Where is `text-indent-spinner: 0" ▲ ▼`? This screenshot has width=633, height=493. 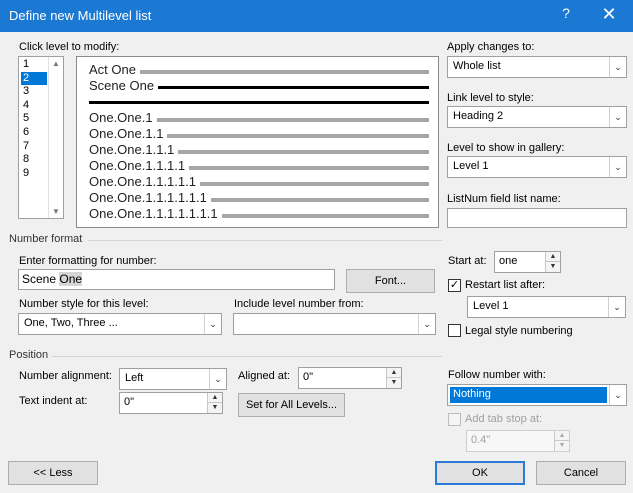
text-indent-spinner: 0" ▲ ▼ is located at coordinates (171, 403).